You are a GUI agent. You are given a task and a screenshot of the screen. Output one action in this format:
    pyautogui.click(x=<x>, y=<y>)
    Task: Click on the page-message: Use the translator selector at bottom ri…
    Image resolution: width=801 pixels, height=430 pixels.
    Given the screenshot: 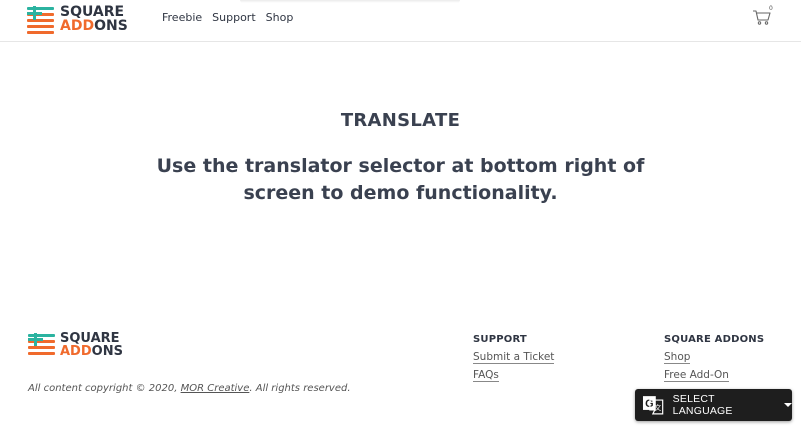 What is the action you would take?
    pyautogui.click(x=400, y=179)
    